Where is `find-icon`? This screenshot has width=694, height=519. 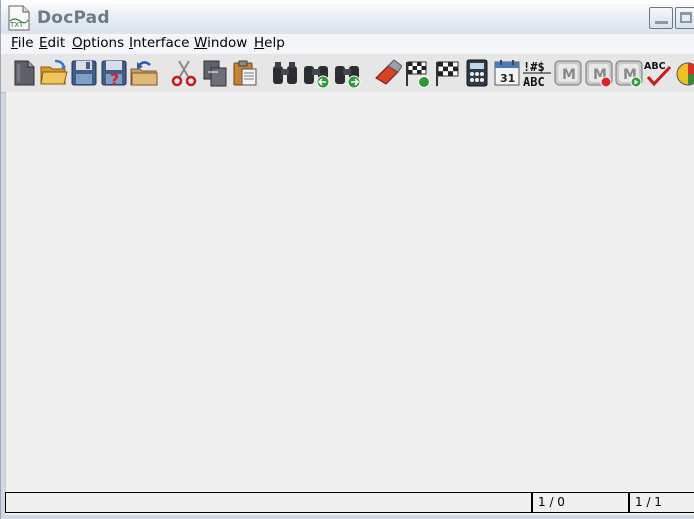 find-icon is located at coordinates (285, 73).